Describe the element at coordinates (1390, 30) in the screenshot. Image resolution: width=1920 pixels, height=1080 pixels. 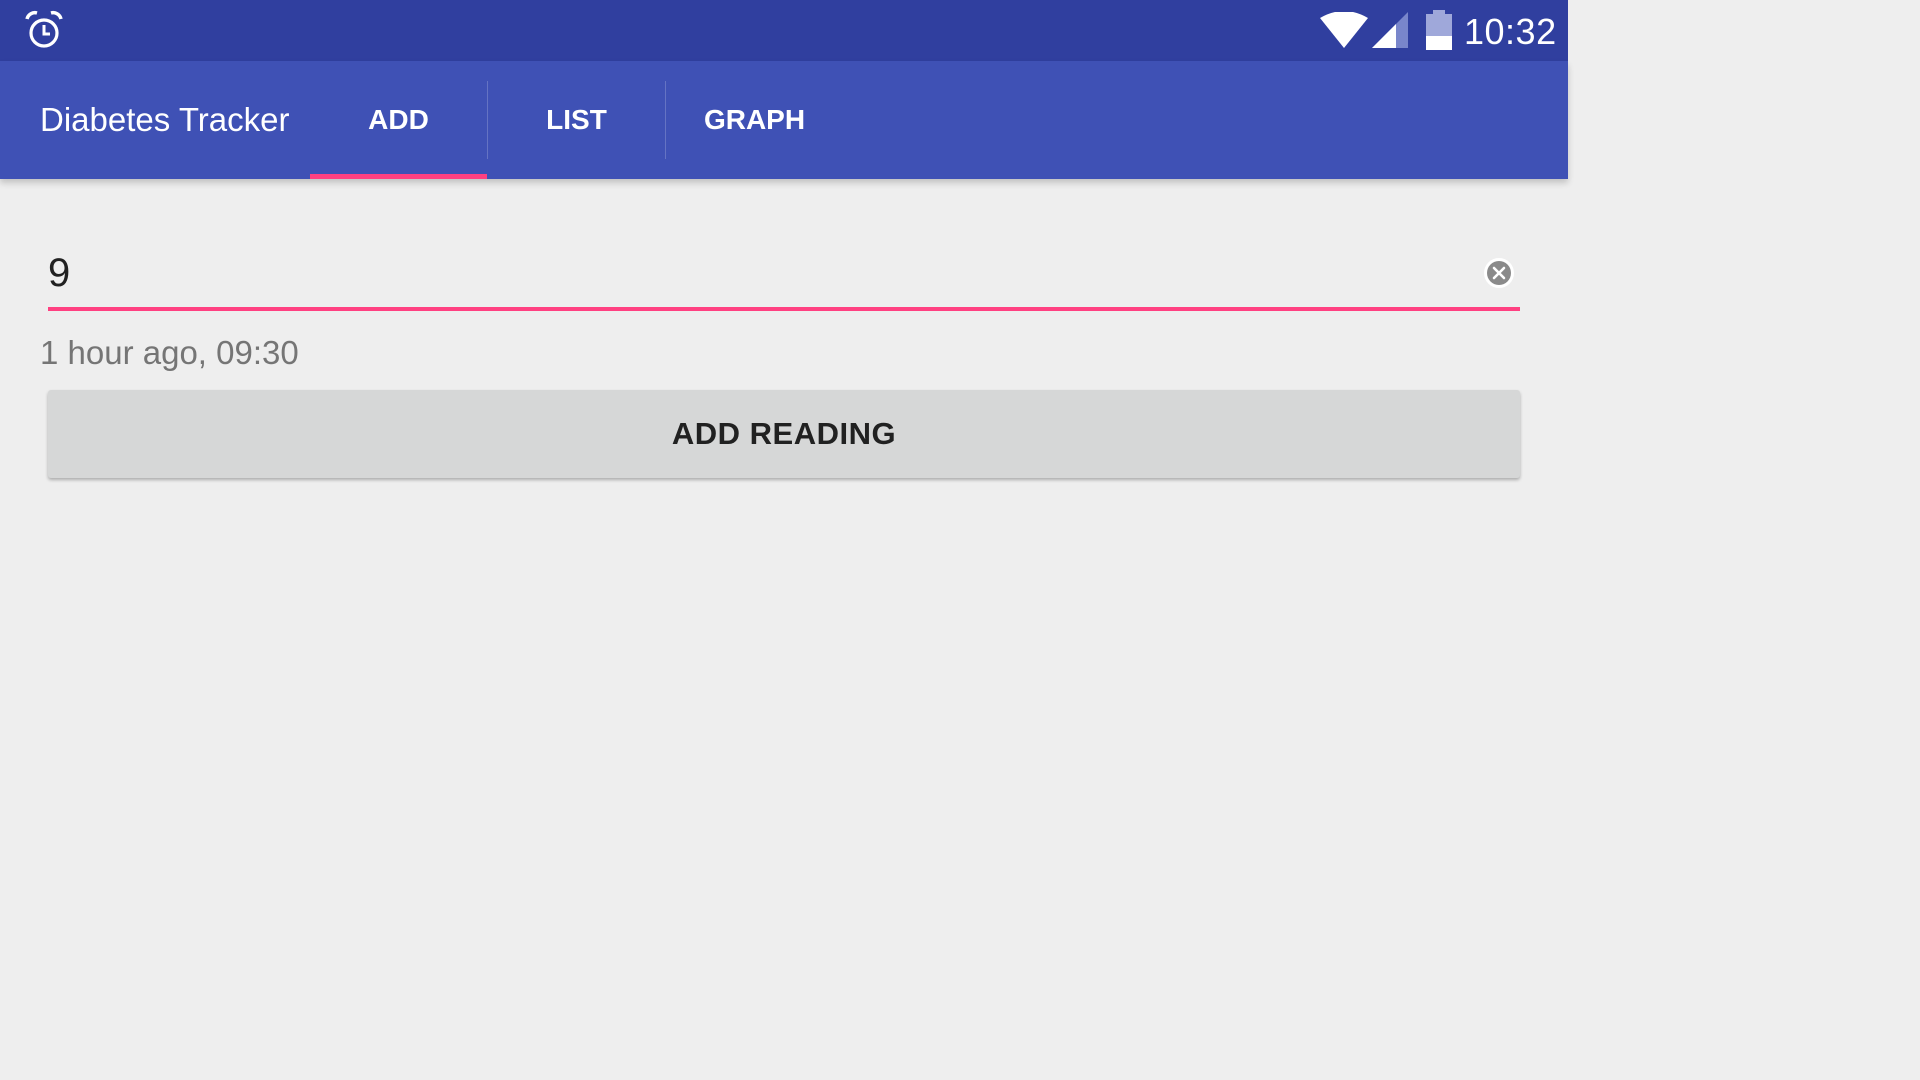
I see `cell-signal-icon` at that location.